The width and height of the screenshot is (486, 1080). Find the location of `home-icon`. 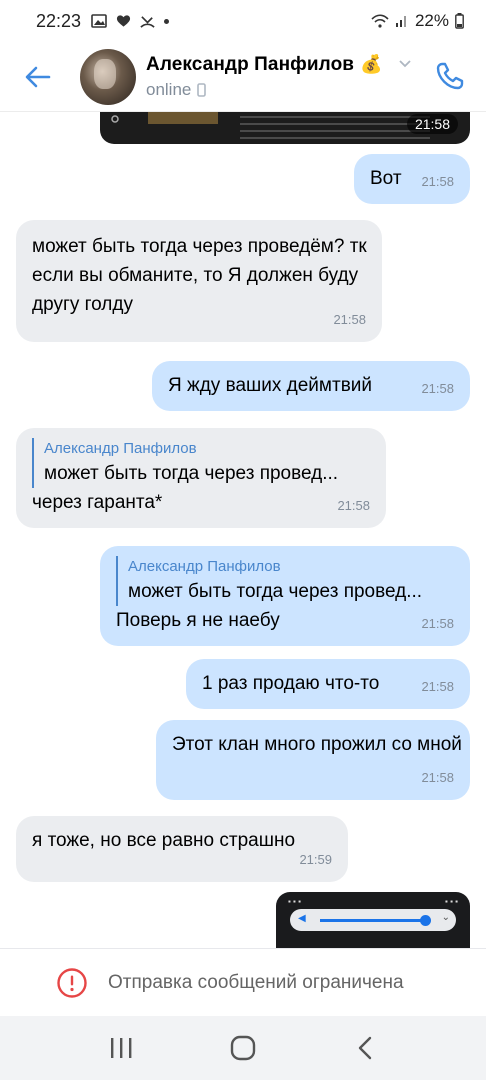

home-icon is located at coordinates (243, 1048).